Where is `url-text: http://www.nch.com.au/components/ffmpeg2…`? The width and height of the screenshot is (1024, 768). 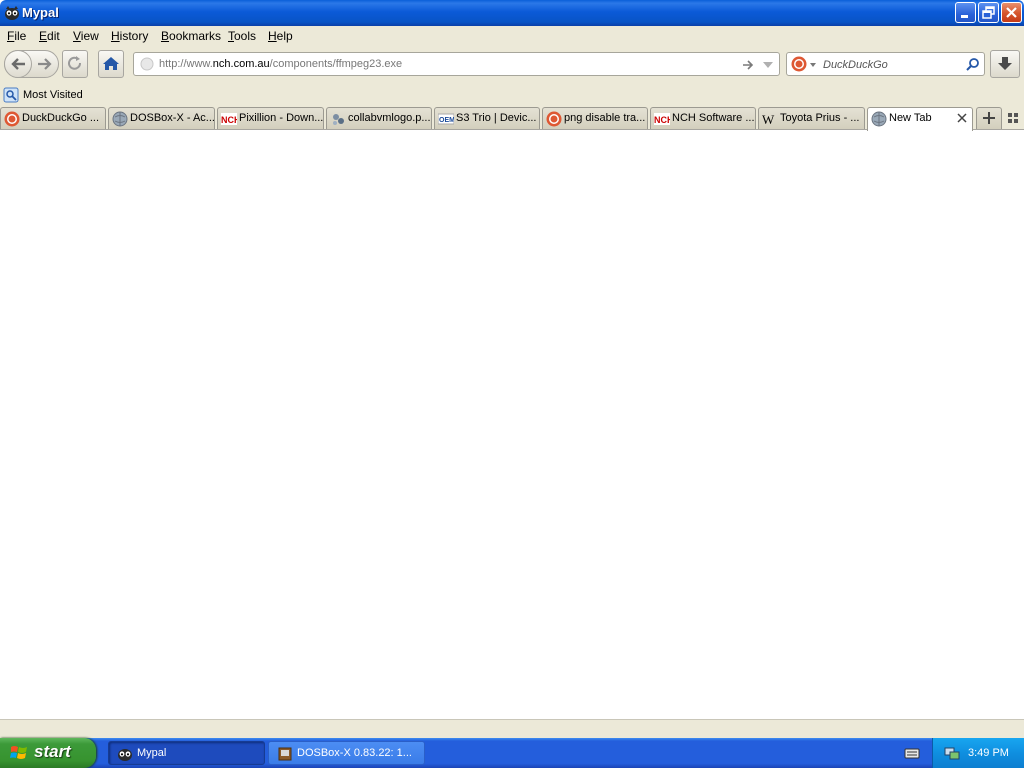
url-text: http://www.nch.com.au/components/ffmpeg2… is located at coordinates (280, 64).